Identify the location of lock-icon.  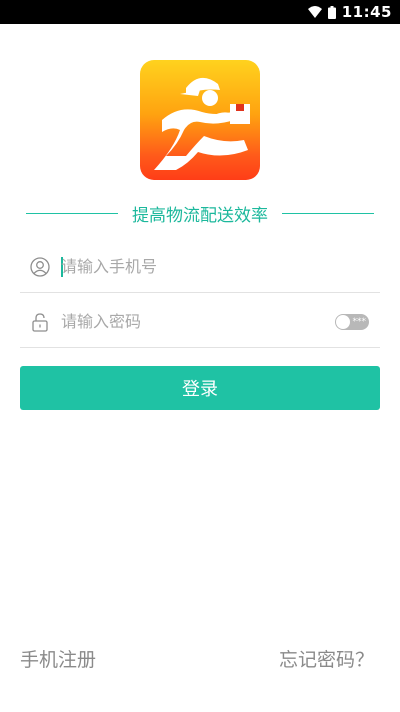
(40, 322).